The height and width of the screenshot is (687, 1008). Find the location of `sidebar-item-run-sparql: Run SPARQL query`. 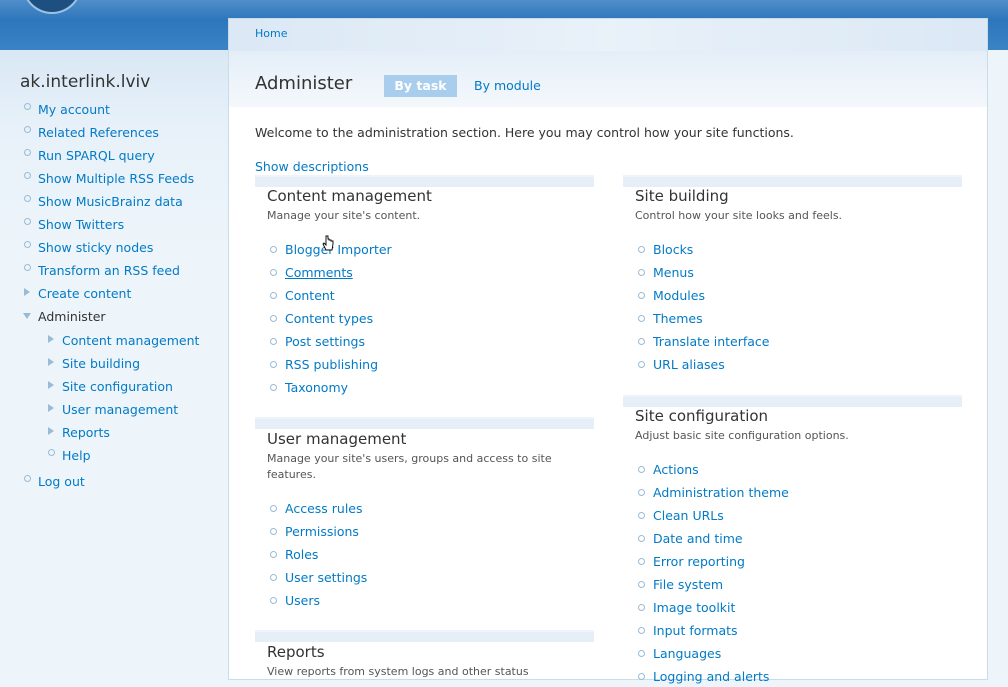

sidebar-item-run-sparql: Run SPARQL query is located at coordinates (89, 156).